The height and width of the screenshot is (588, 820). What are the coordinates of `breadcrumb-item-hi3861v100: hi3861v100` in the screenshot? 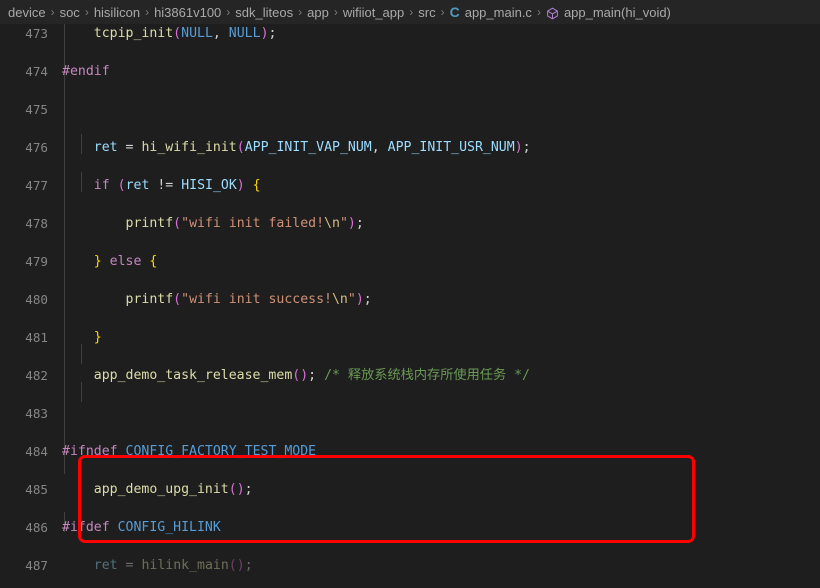 It's located at (187, 12).